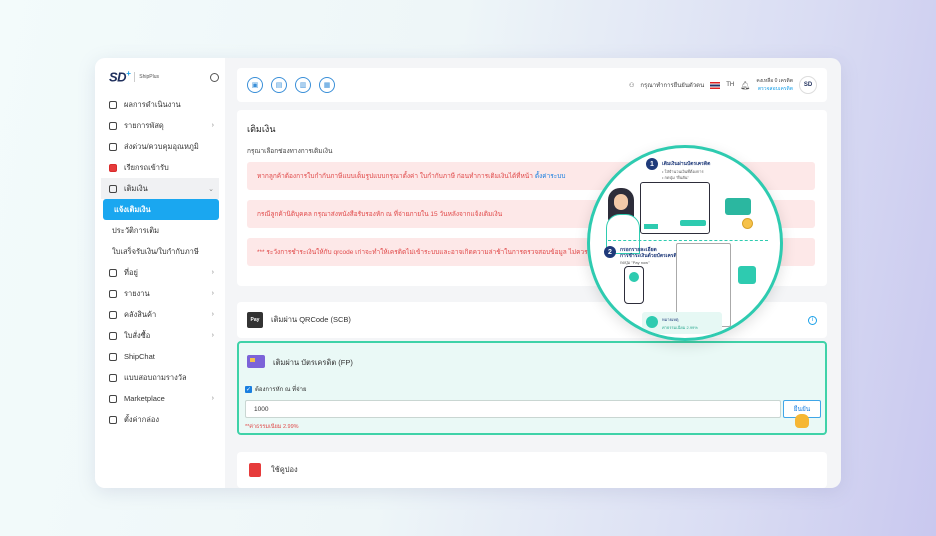 The image size is (936, 536). I want to click on gear-icon, so click(214, 77).